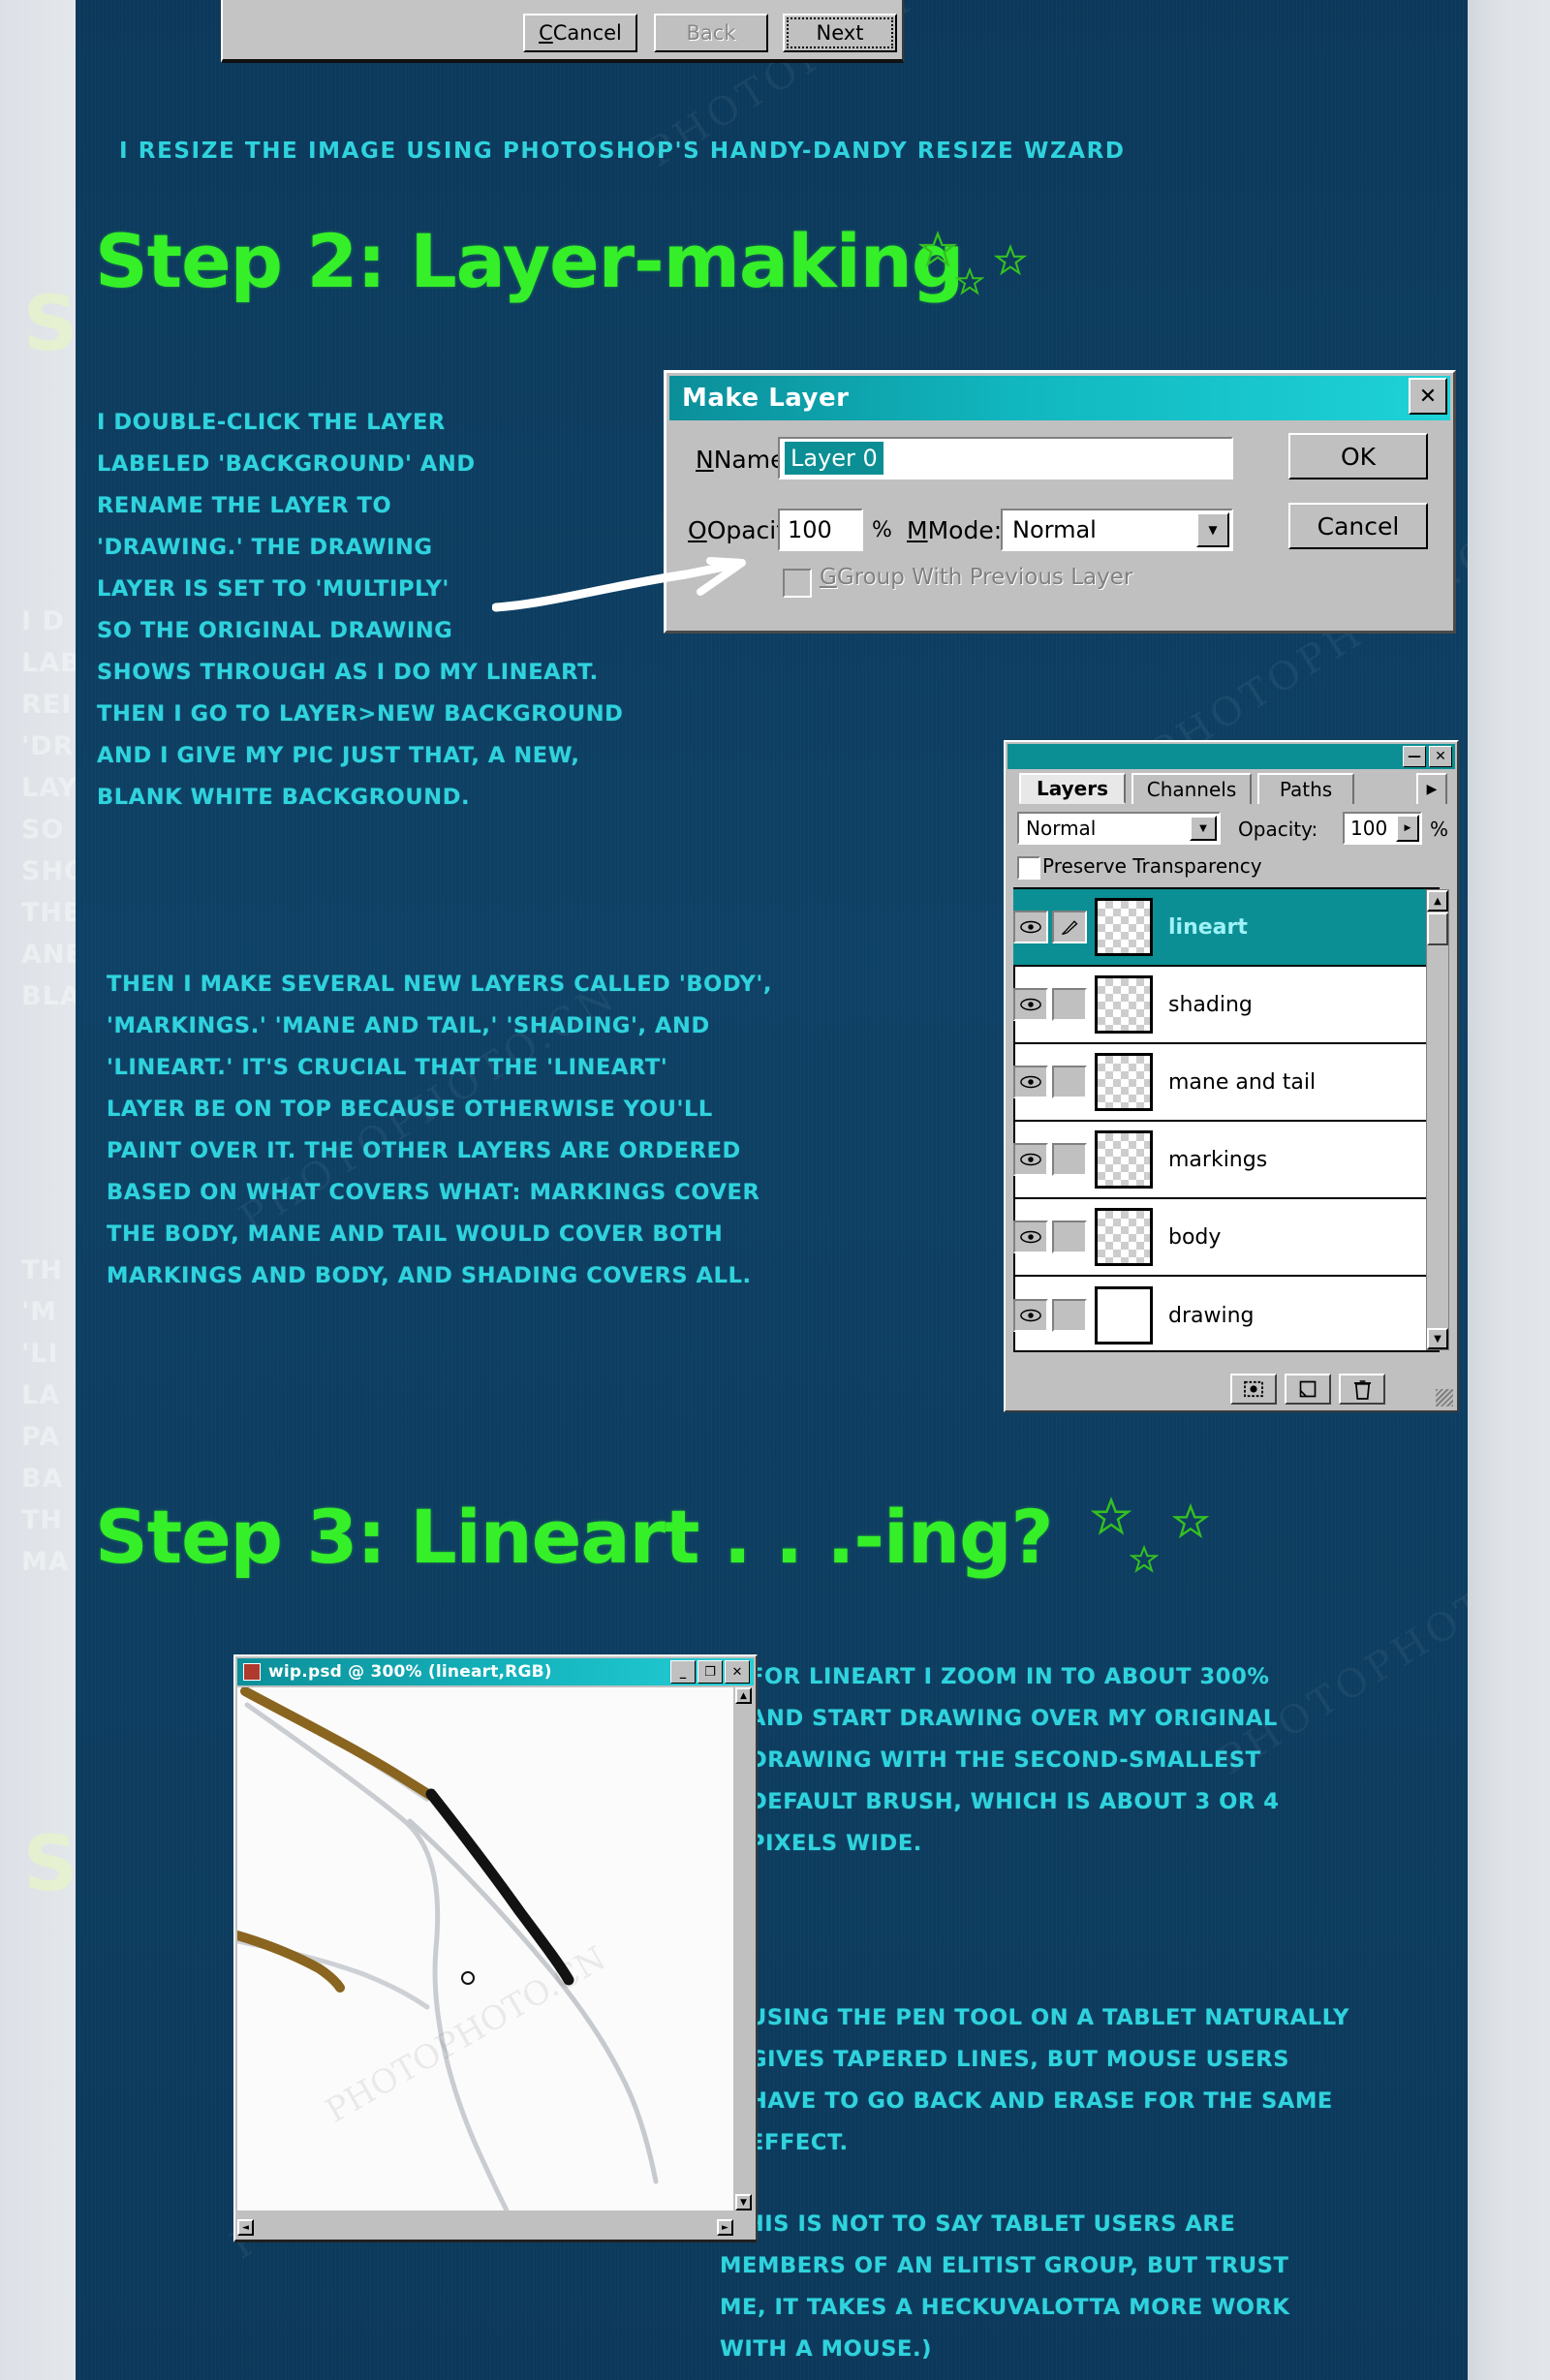 The width and height of the screenshot is (1550, 2380). What do you see at coordinates (1069, 927) in the screenshot?
I see `paintbrush-icon` at bounding box center [1069, 927].